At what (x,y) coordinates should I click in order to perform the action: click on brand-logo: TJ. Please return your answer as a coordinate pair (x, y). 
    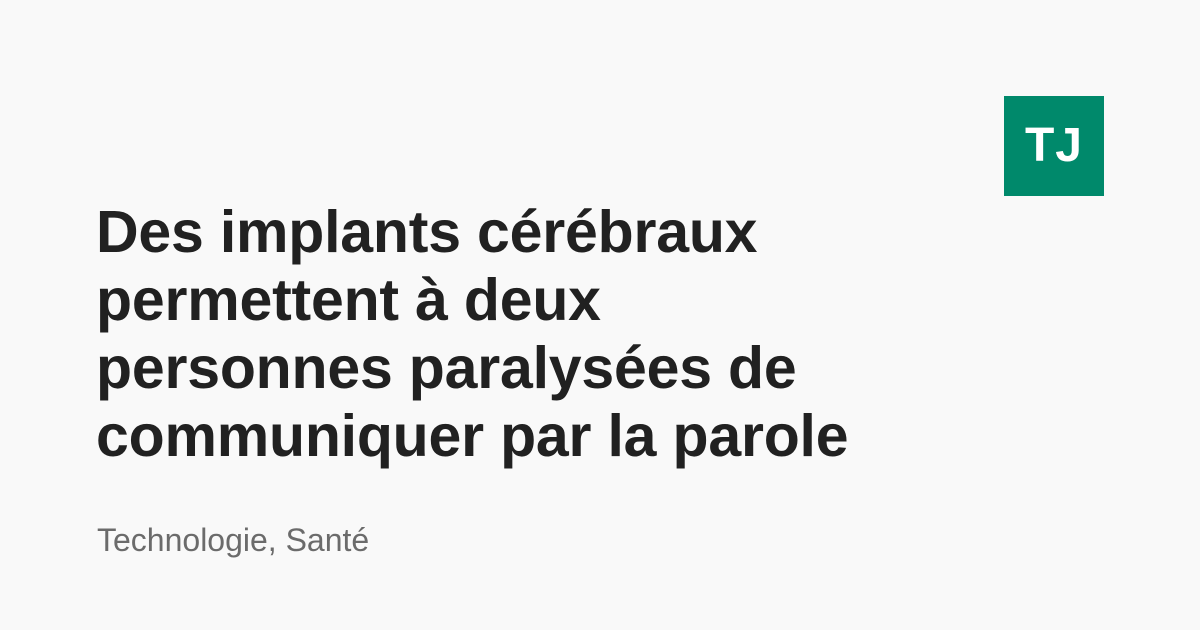
    Looking at the image, I should click on (1054, 146).